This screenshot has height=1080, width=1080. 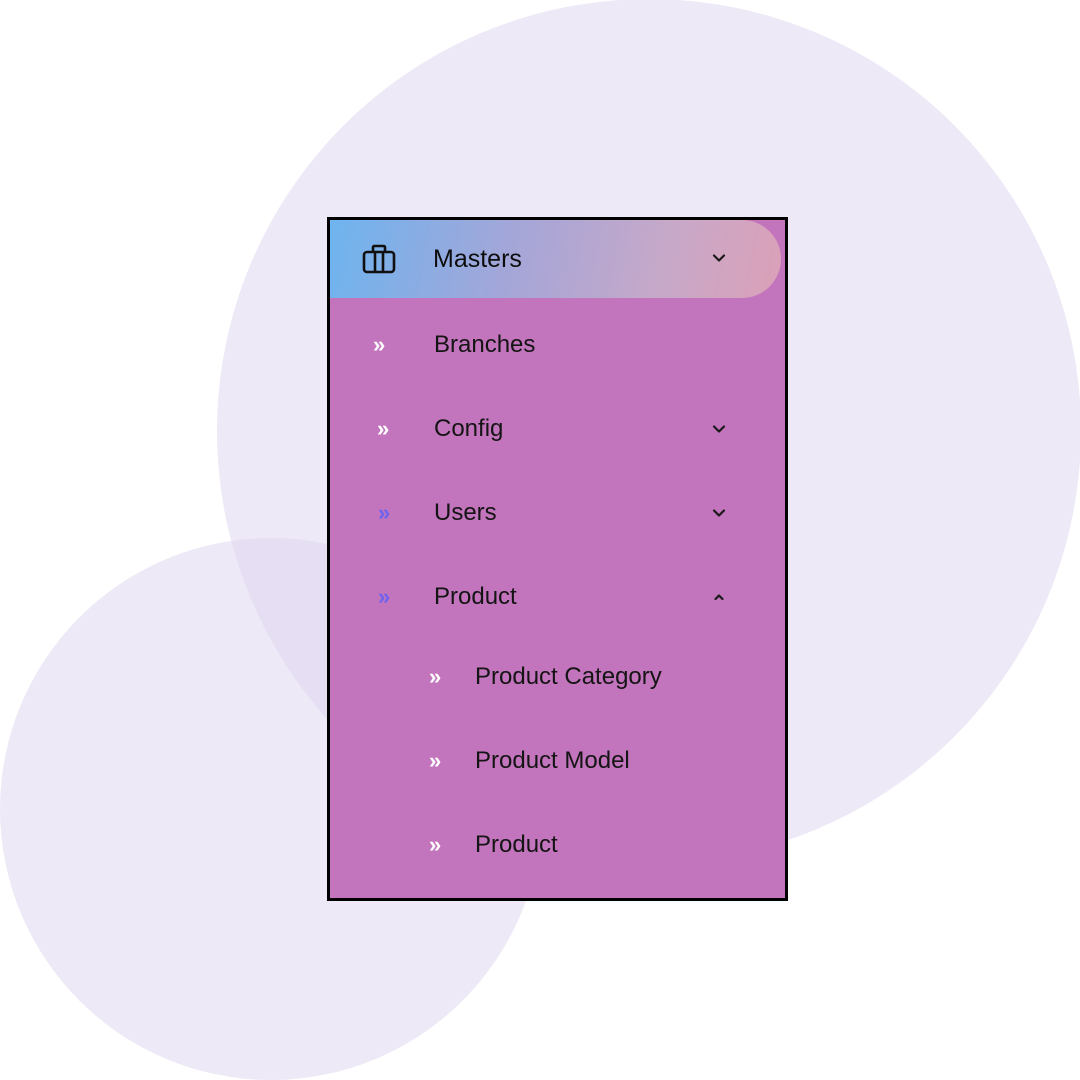 I want to click on masters-menu-header: Masters, so click(x=555, y=259).